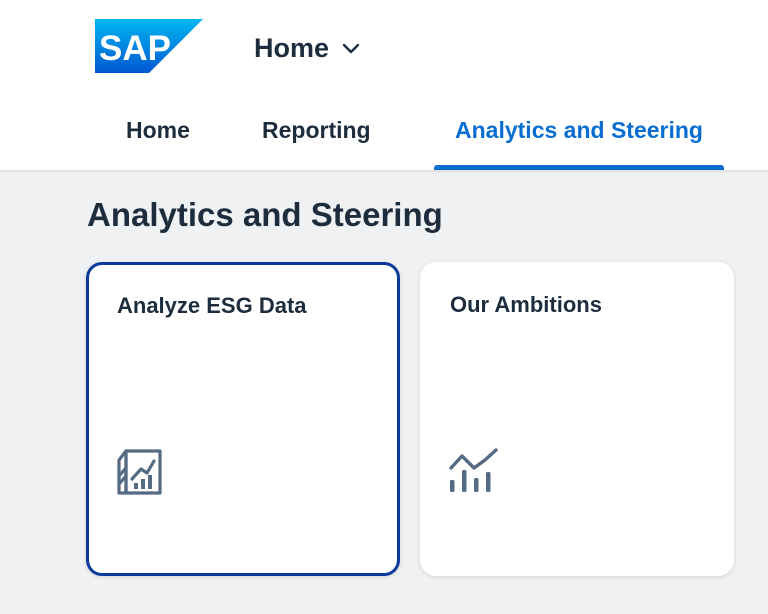  I want to click on tab-bar: Home Reporting Analytics and Steering, so click(384, 135).